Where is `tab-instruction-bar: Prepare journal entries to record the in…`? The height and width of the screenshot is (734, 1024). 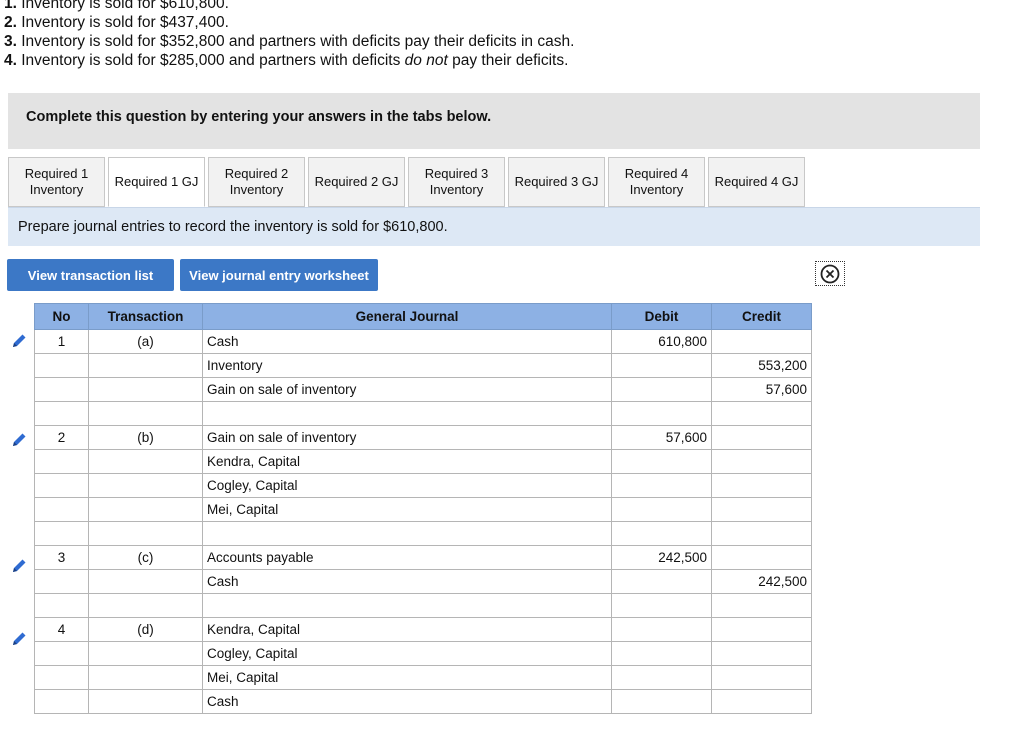 tab-instruction-bar: Prepare journal entries to record the in… is located at coordinates (494, 226).